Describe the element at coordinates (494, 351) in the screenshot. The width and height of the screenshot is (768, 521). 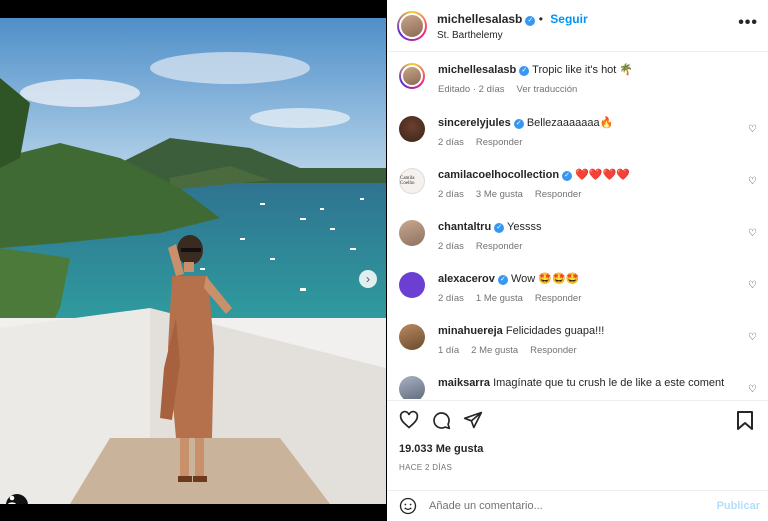
I see `comment-likes: 2 Me gusta` at that location.